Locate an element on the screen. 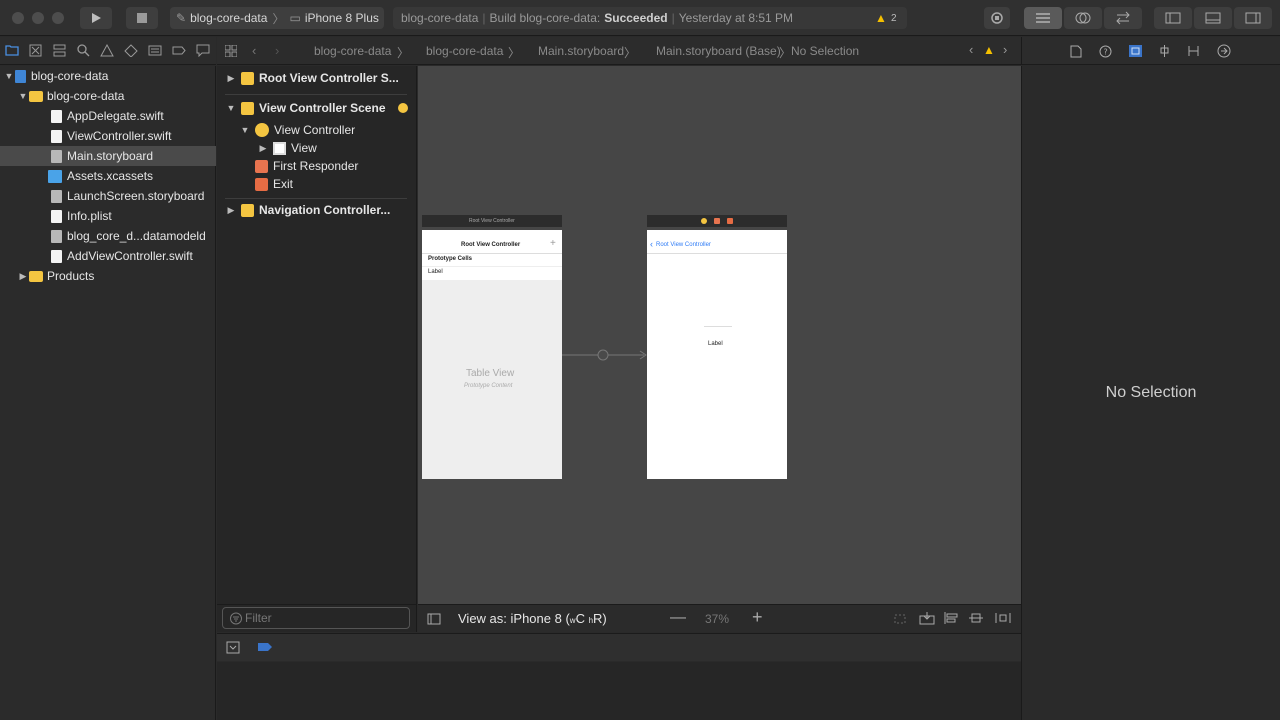 This screenshot has width=1280, height=720. related-items-icon is located at coordinates (231, 51).